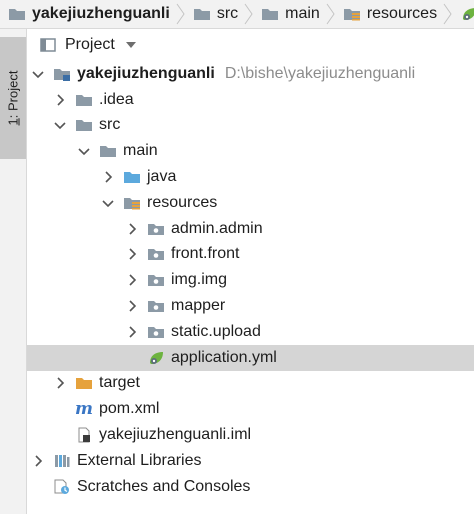 This screenshot has width=474, height=514. I want to click on tree-item-scratches: Scratches and Consoles, so click(250, 487).